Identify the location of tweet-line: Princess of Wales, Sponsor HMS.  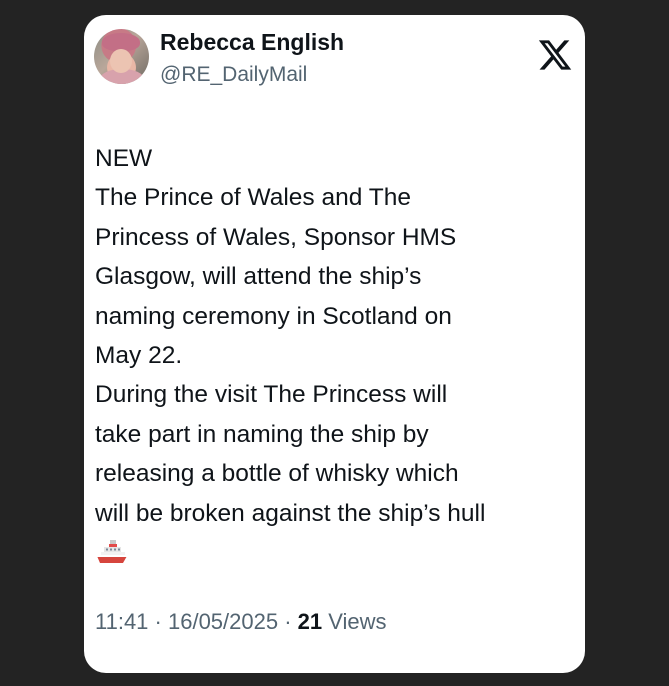
(276, 237).